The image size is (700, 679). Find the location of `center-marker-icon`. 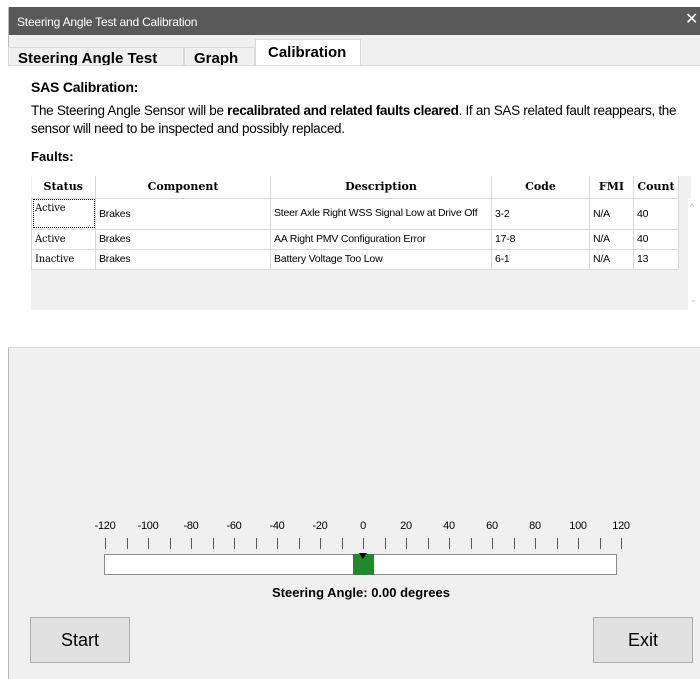

center-marker-icon is located at coordinates (363, 556).